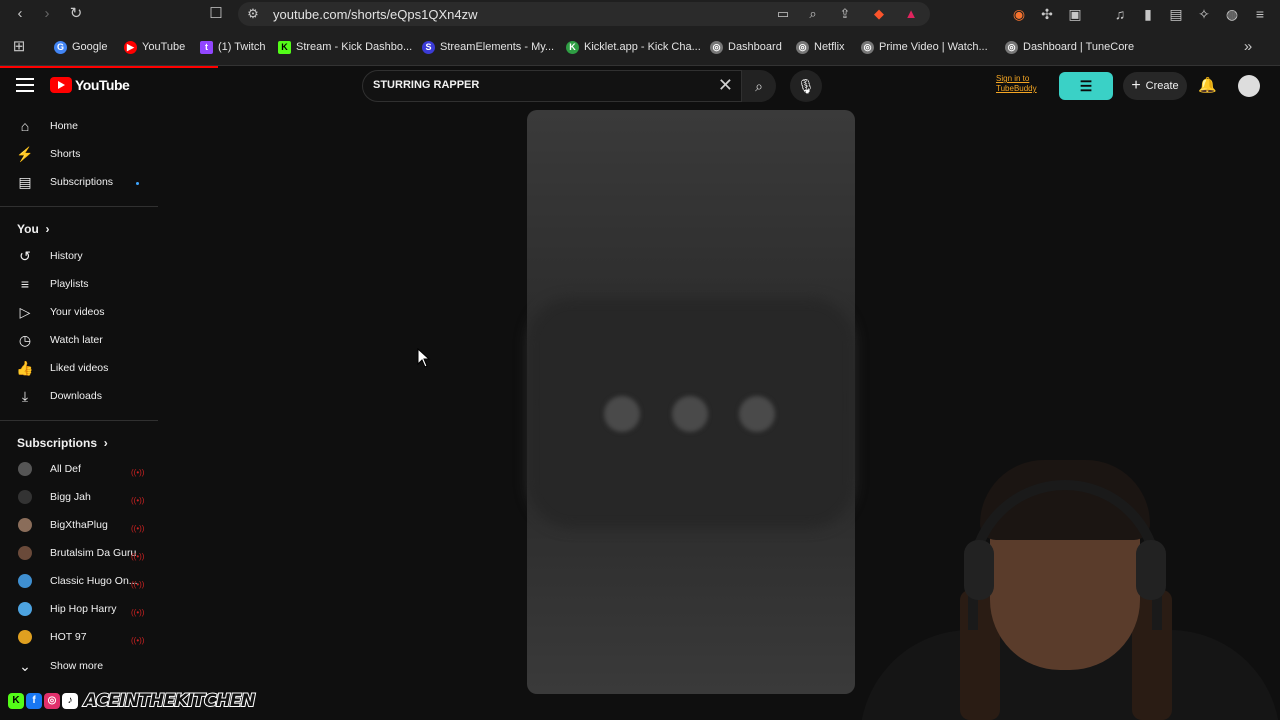 This screenshot has height=720, width=1280. Describe the element at coordinates (79, 340) in the screenshot. I see `sidebar-item-watch-later: ◷ Watch later` at that location.